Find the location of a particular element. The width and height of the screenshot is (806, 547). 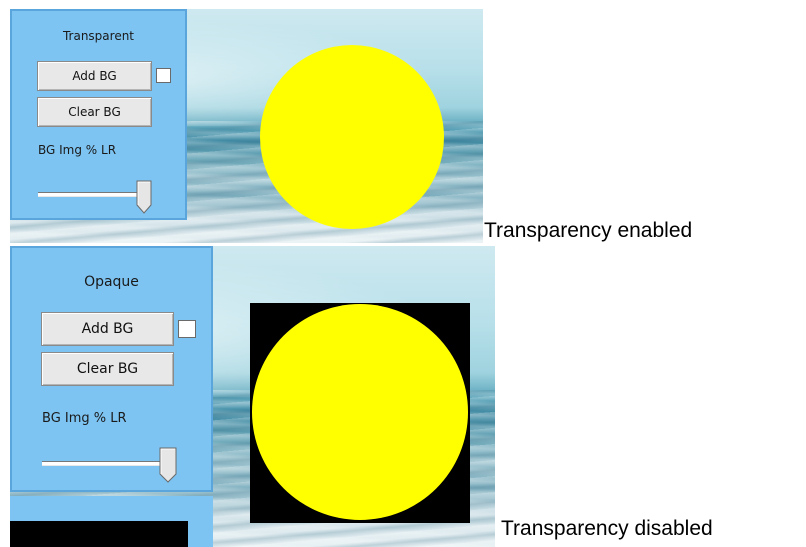

black-bar is located at coordinates (99, 534).